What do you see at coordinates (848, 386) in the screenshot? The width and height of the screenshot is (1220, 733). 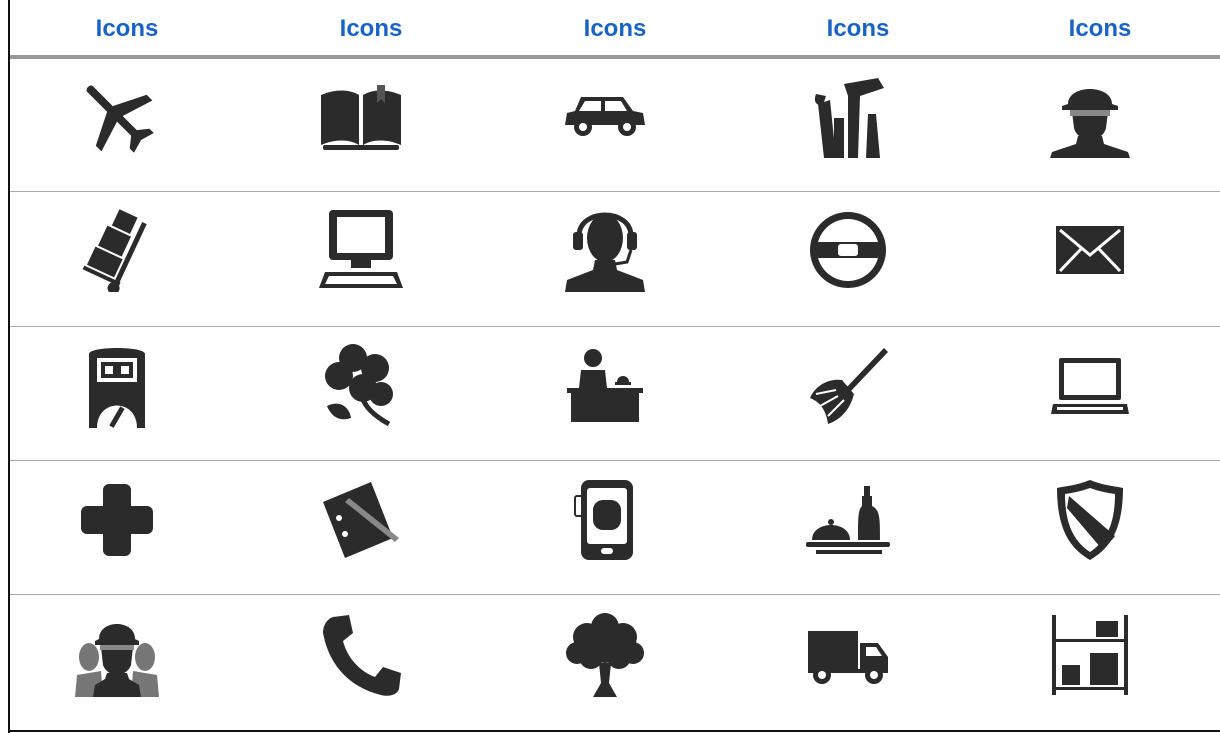 I see `feather-duster-icon` at bounding box center [848, 386].